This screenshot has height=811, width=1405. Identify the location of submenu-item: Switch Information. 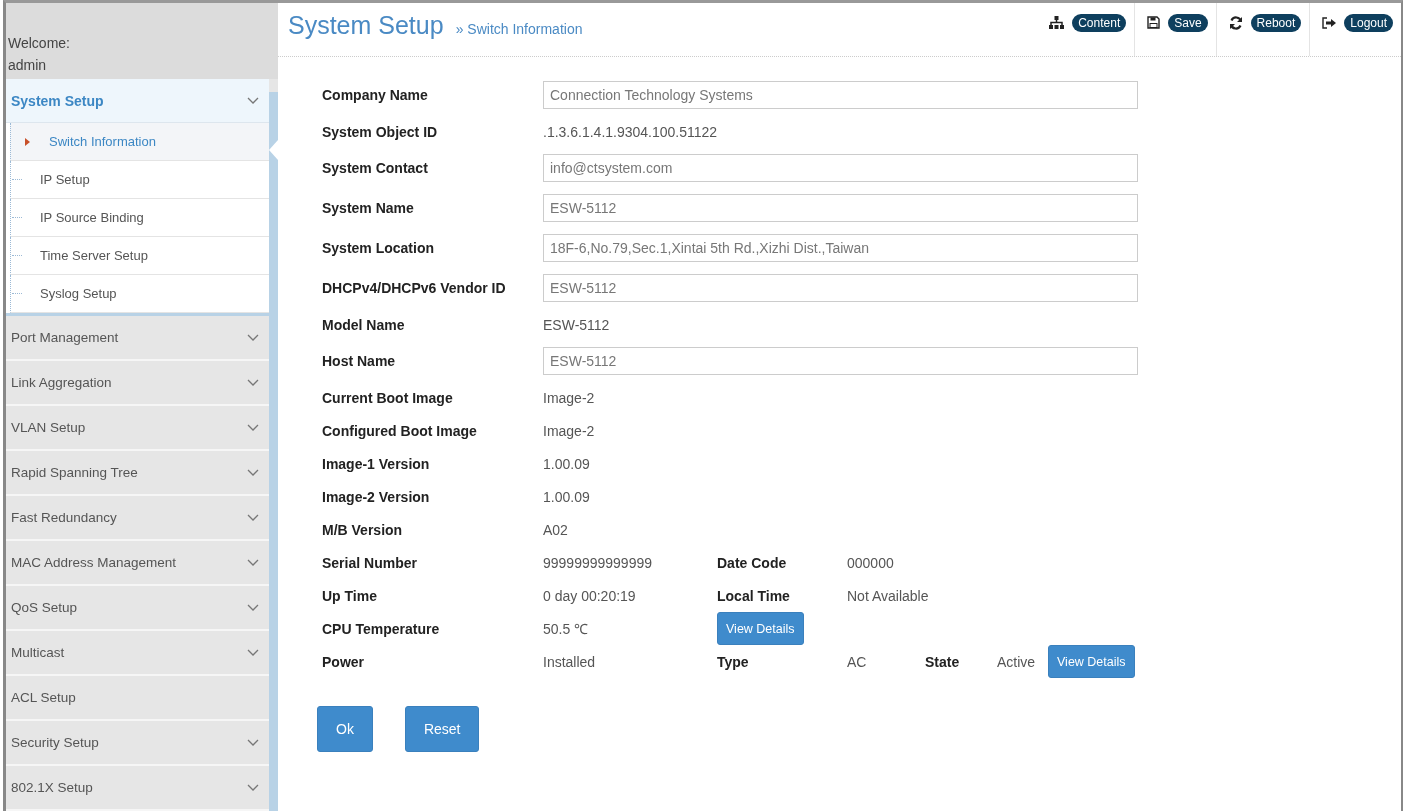
(139, 142).